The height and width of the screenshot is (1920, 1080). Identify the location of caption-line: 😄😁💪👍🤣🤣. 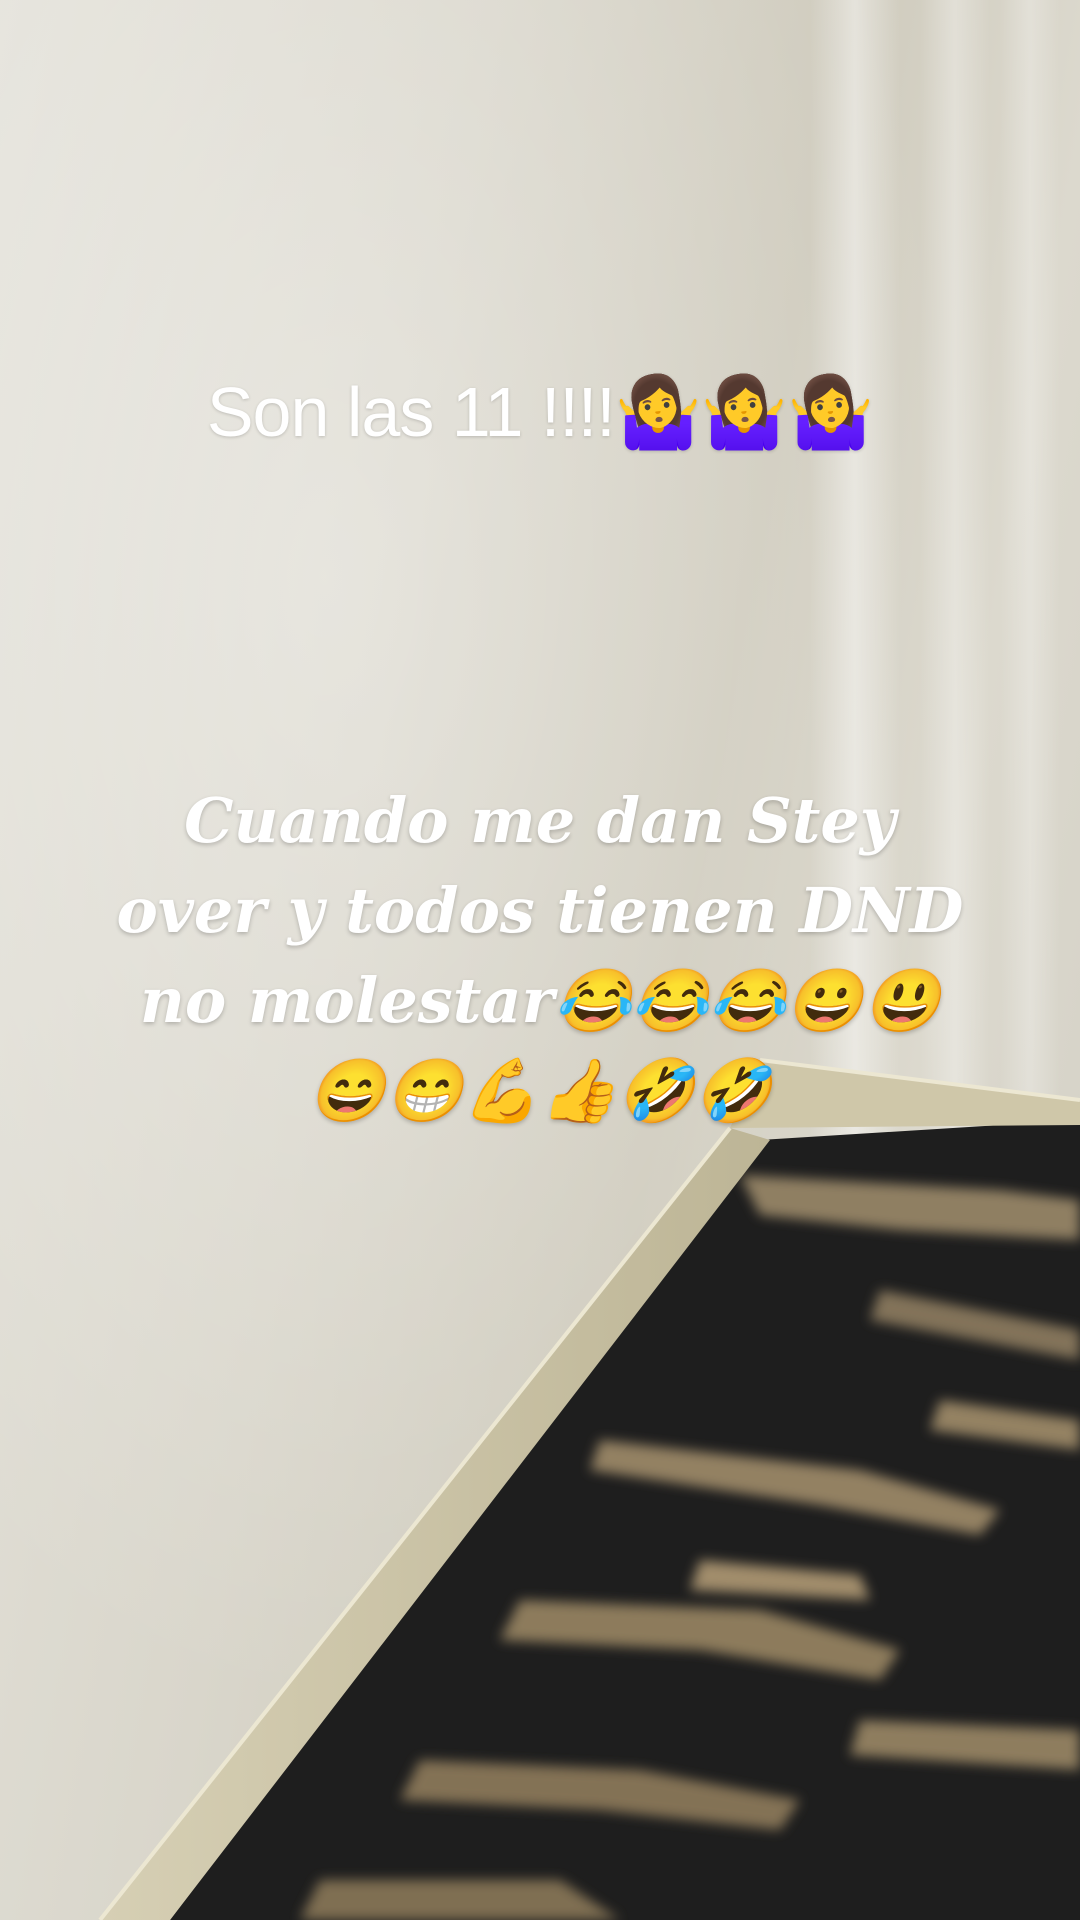
(540, 1090).